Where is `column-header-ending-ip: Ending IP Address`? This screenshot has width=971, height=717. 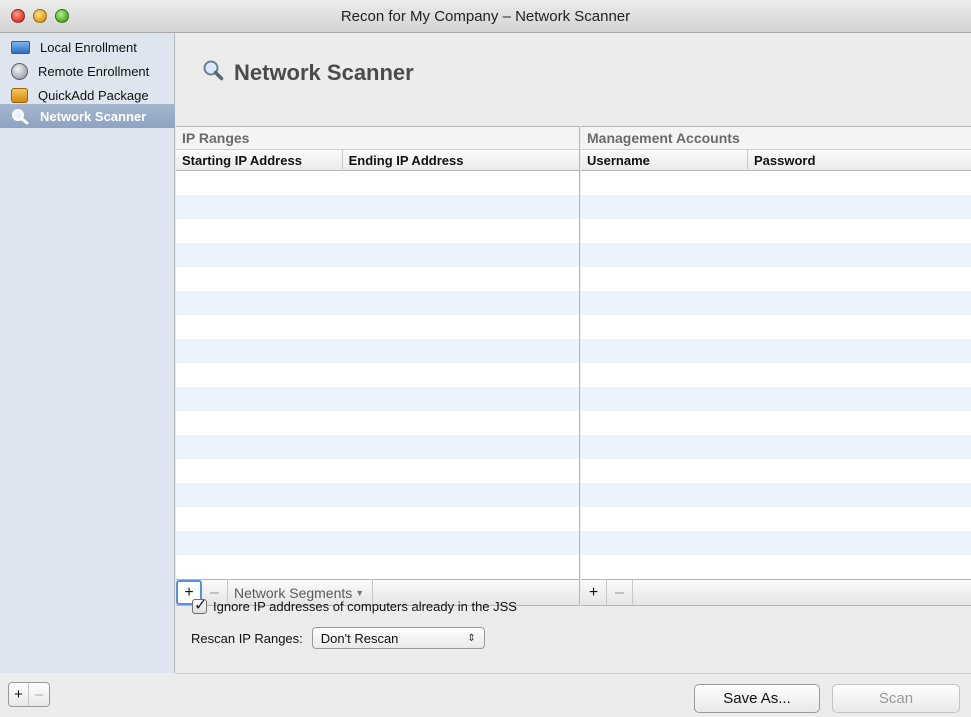 column-header-ending-ip: Ending IP Address is located at coordinates (461, 160).